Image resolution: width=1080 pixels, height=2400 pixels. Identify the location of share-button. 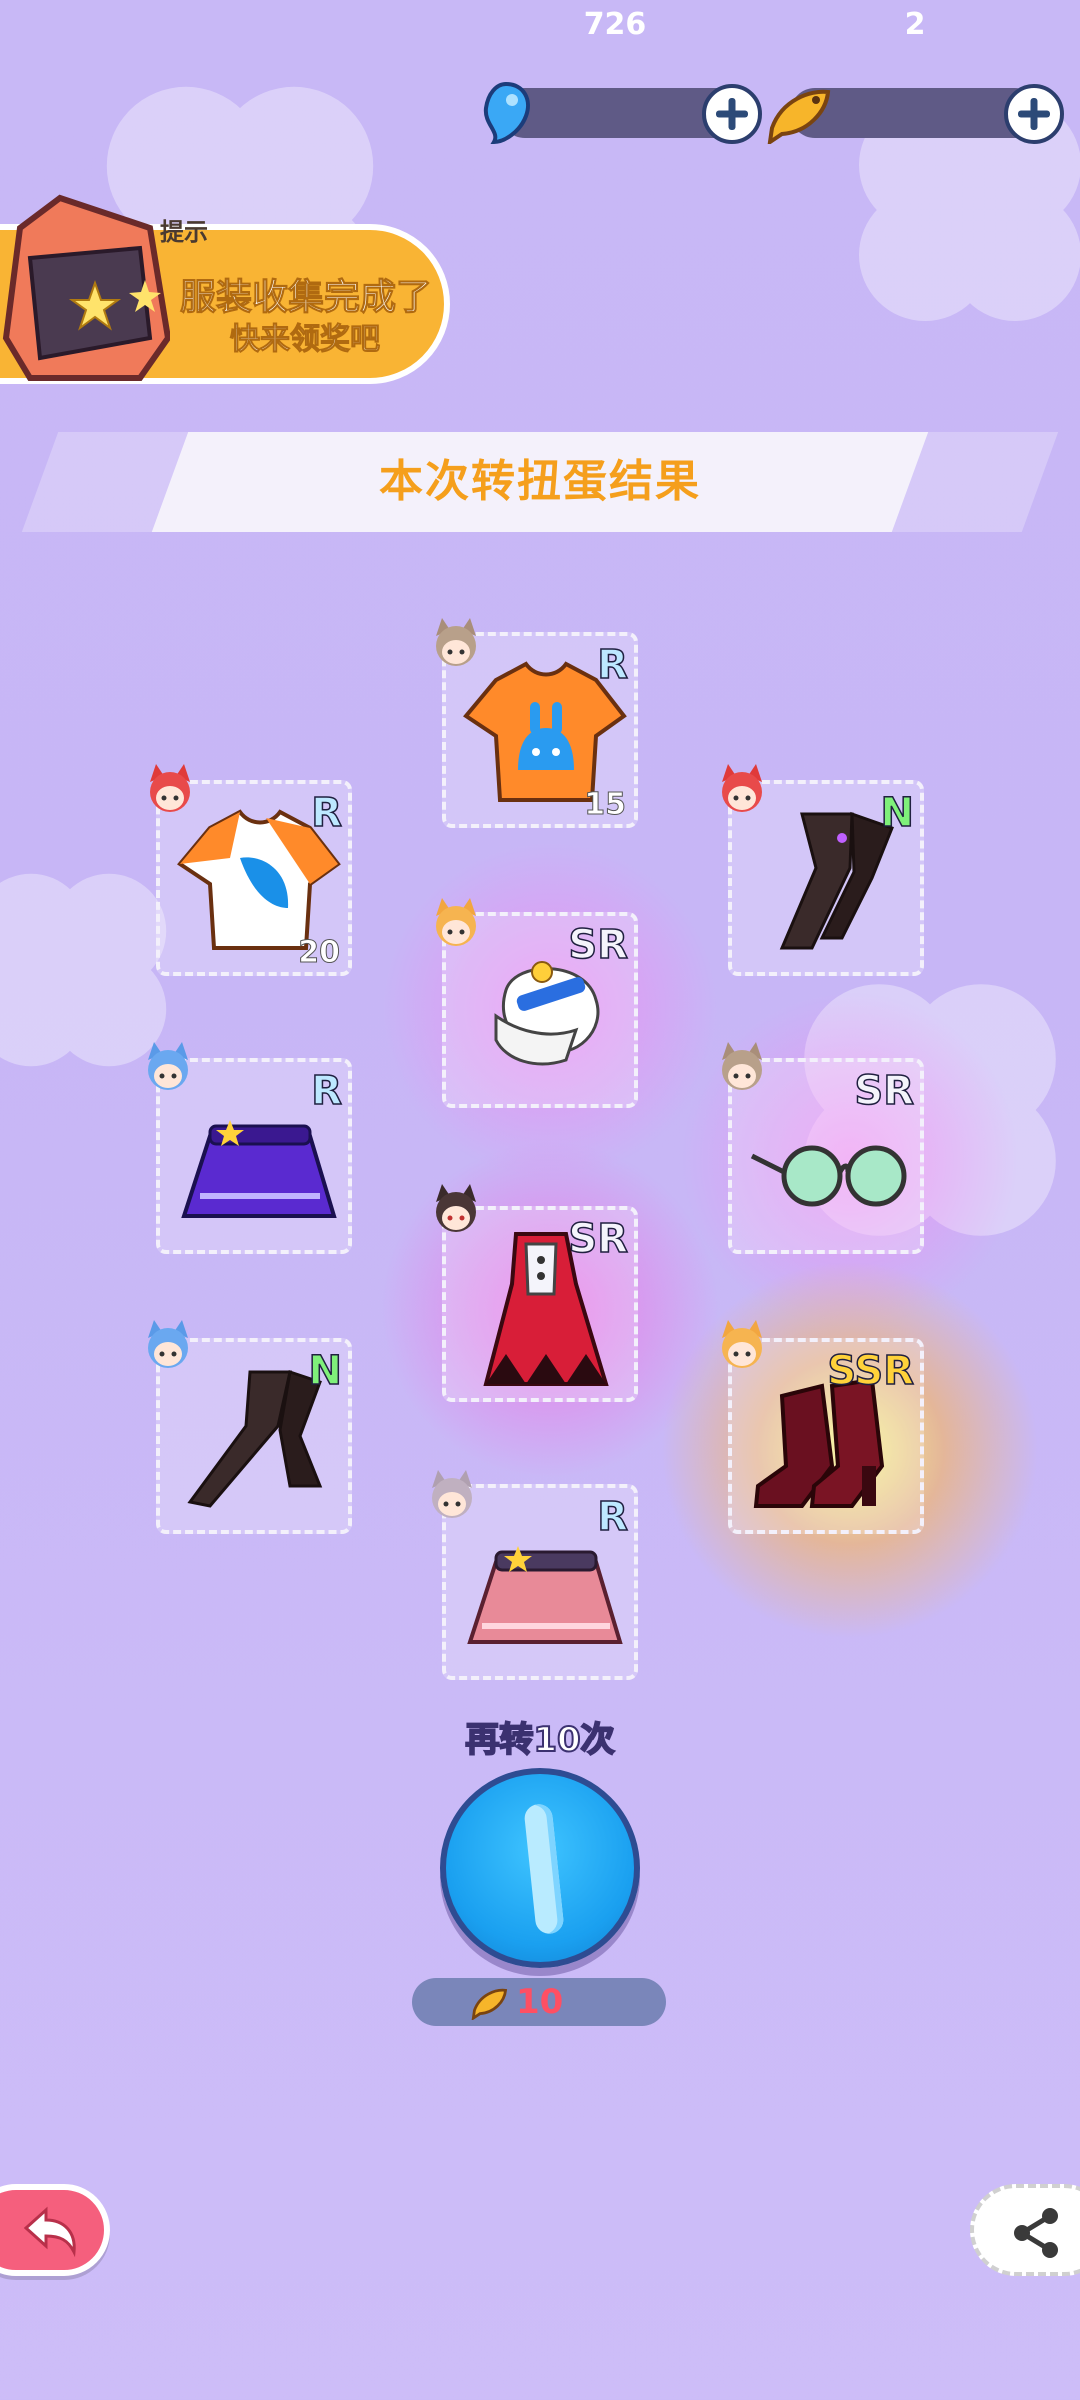
(1025, 2230).